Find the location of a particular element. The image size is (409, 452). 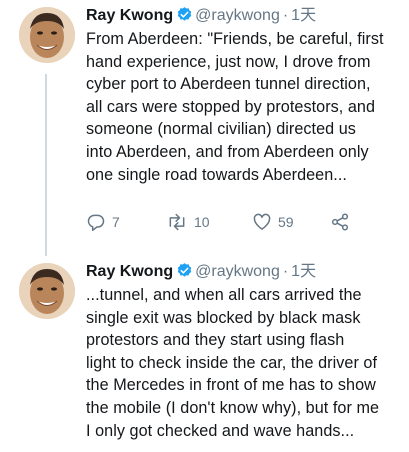

reply-button: 7 is located at coordinates (126, 222).